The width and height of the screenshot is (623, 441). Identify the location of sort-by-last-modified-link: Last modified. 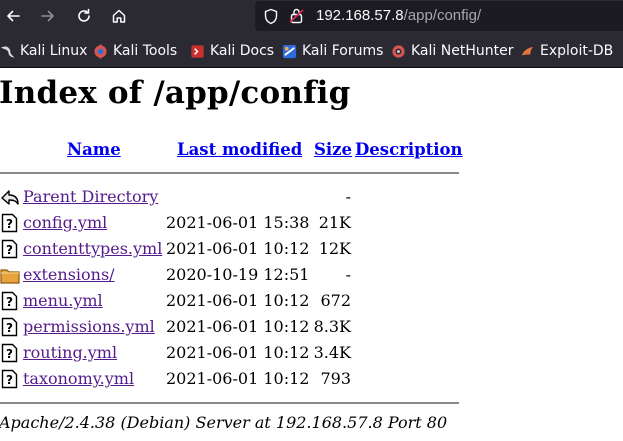
(239, 149).